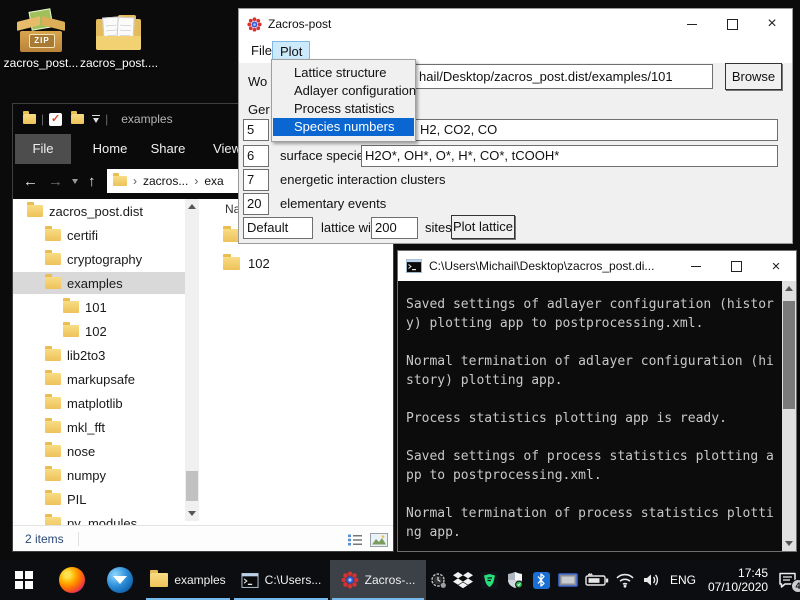 The image size is (800, 600). Describe the element at coordinates (569, 156) in the screenshot. I see `surface-species-input: H2O*, OH*, O*, H*, CO*, tCOOH*` at that location.